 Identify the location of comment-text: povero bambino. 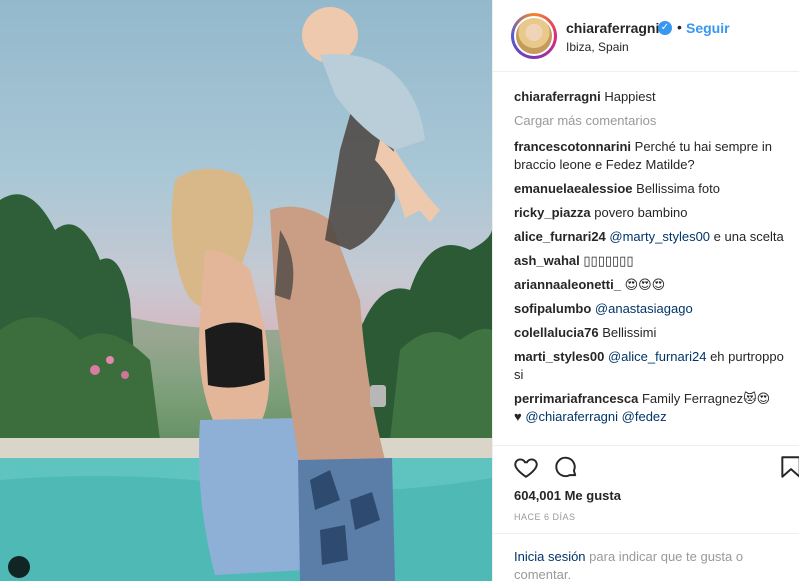
(641, 212).